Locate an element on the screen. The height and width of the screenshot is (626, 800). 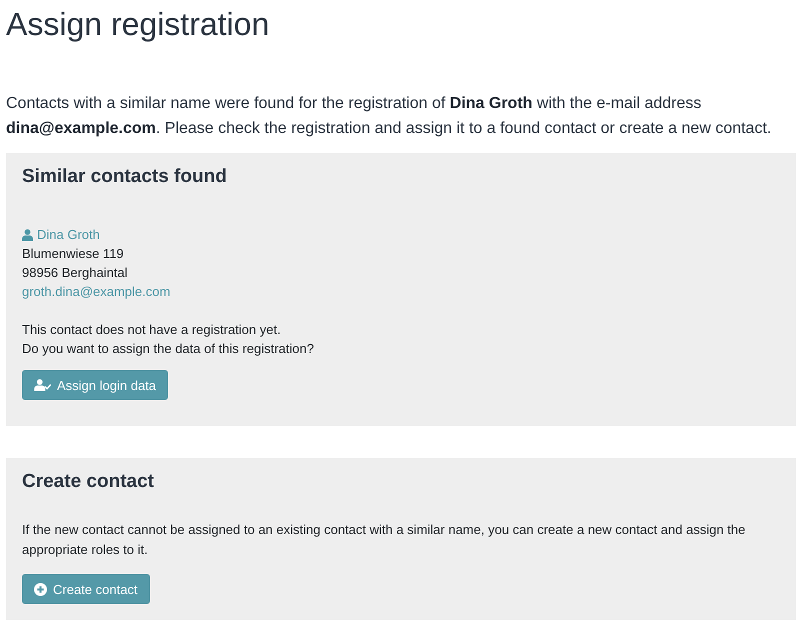
contact-name-link: Dina Groth is located at coordinates (68, 234).